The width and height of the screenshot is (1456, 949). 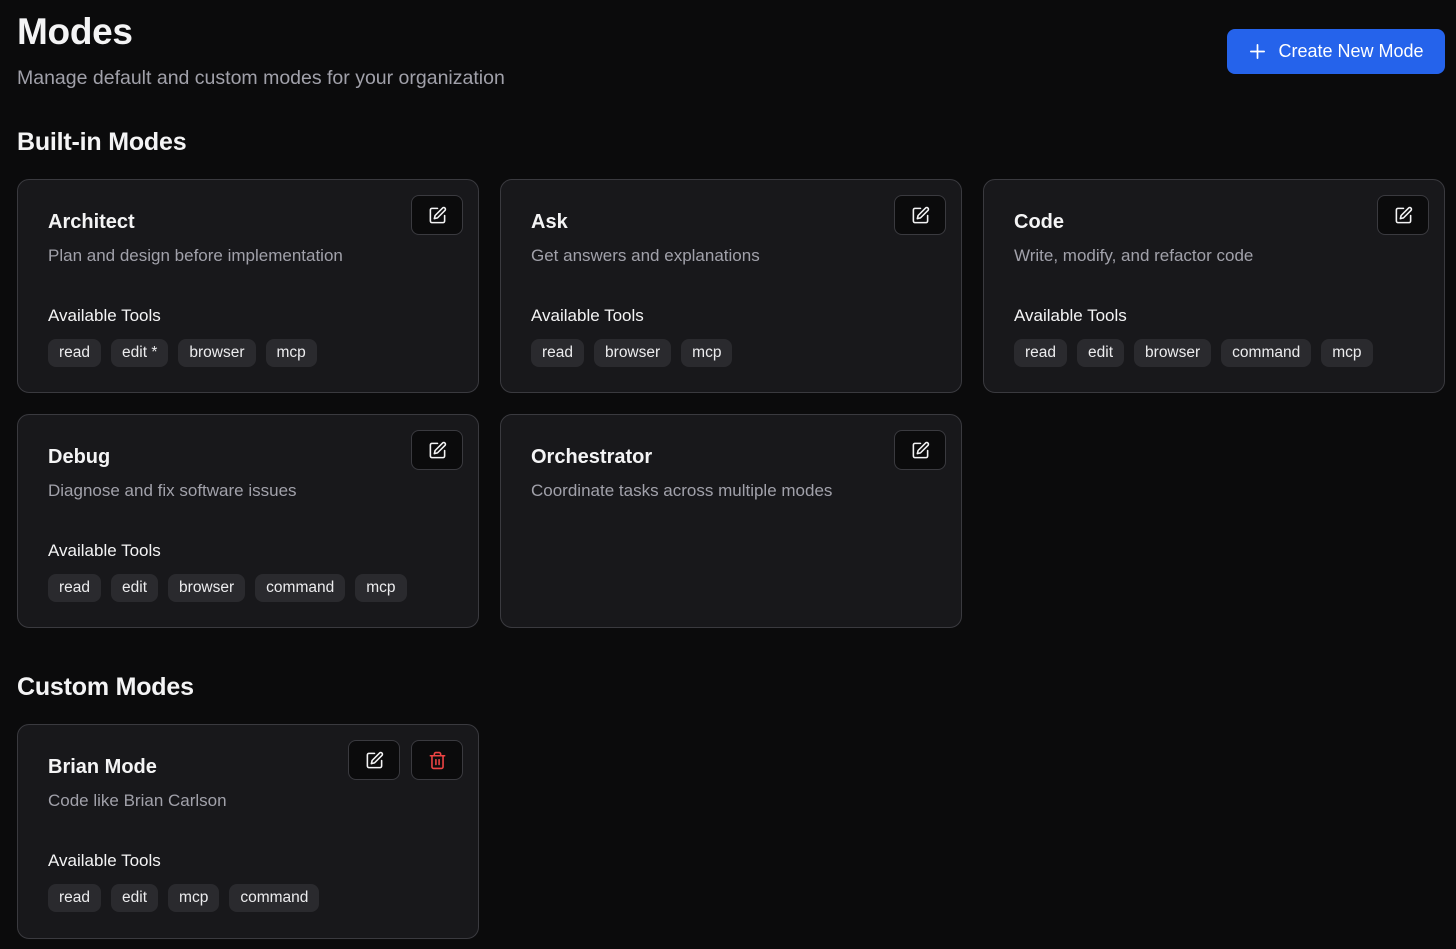 I want to click on plus-icon, so click(x=1258, y=51).